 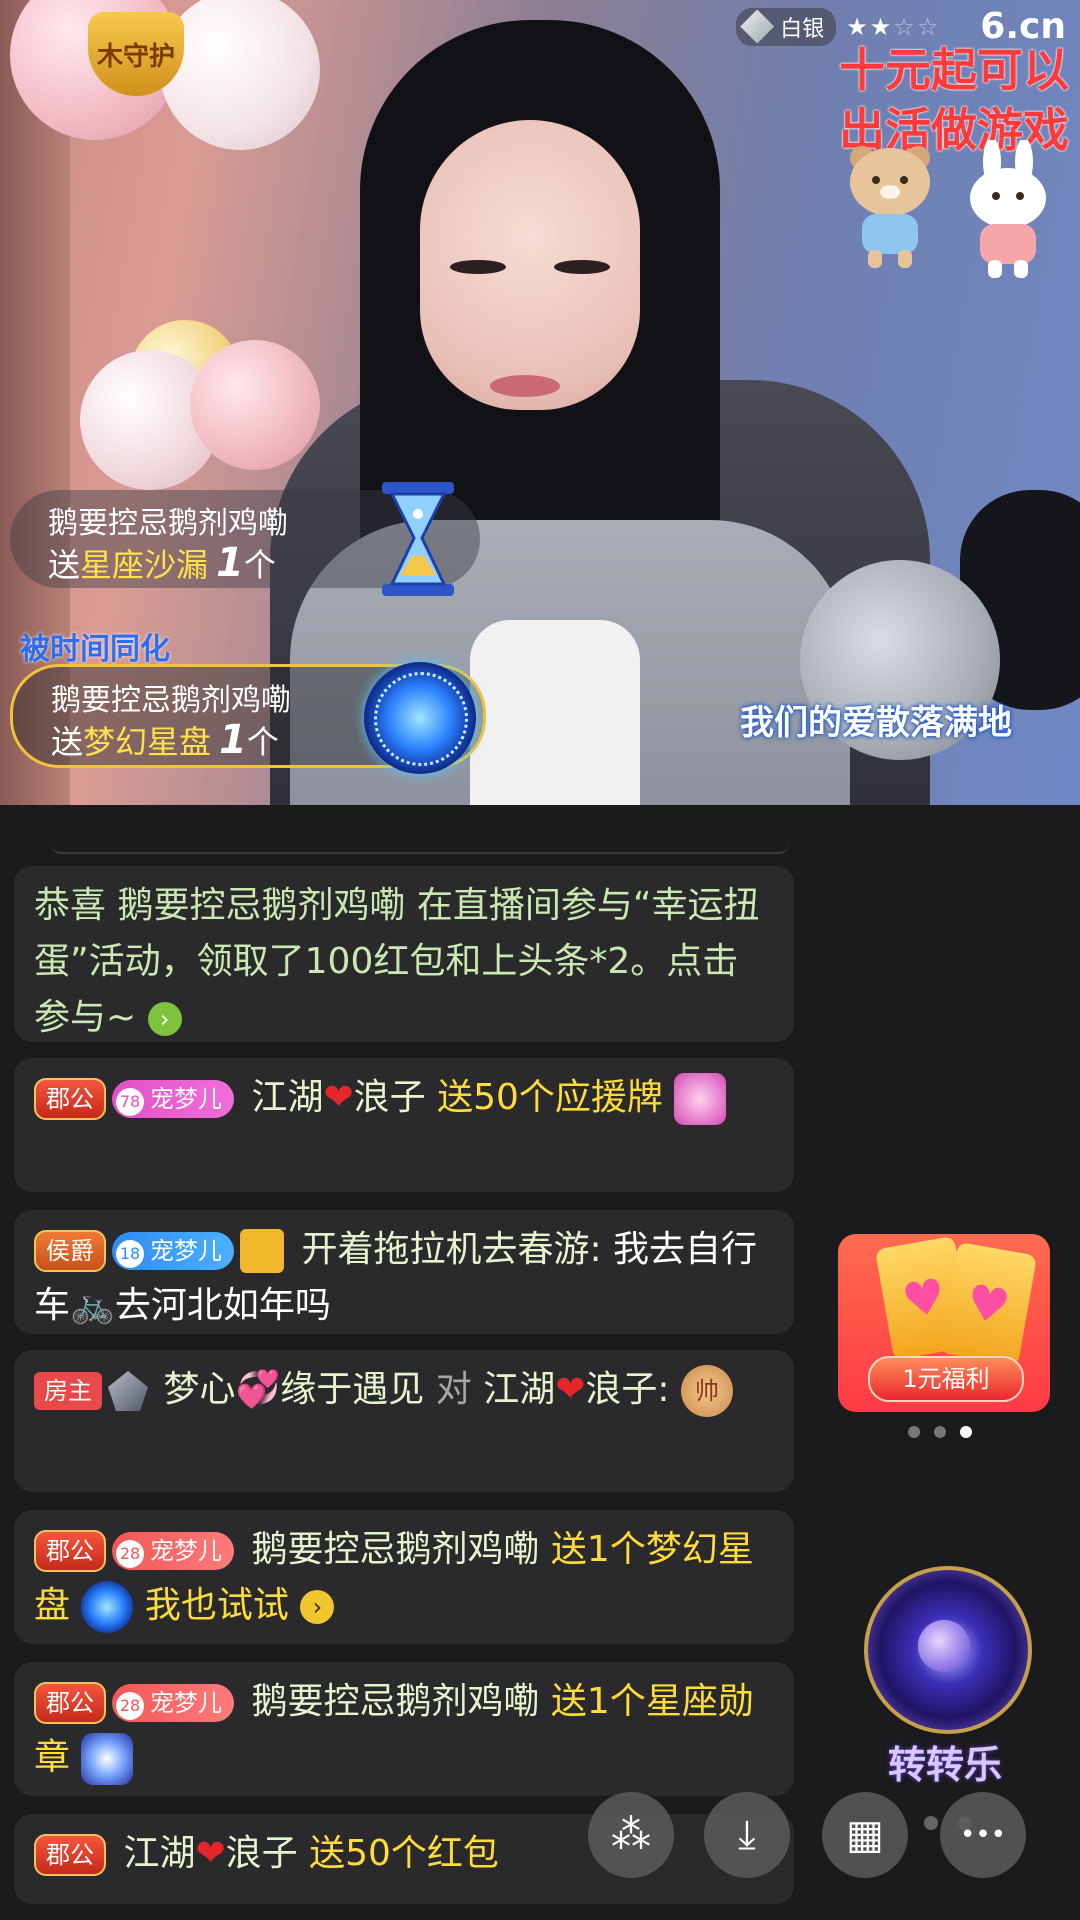 I want to click on bunny-icon, so click(x=1008, y=209).